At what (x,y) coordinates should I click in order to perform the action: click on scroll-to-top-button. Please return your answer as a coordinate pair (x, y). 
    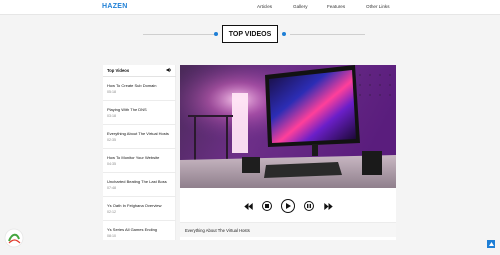
    Looking at the image, I should click on (491, 244).